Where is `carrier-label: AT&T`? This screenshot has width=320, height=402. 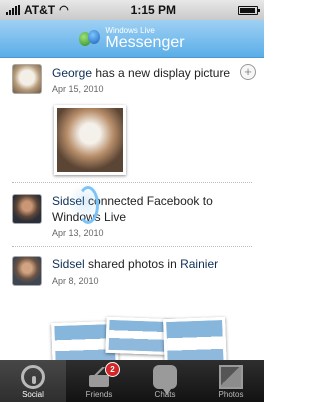 carrier-label: AT&T is located at coordinates (40, 10).